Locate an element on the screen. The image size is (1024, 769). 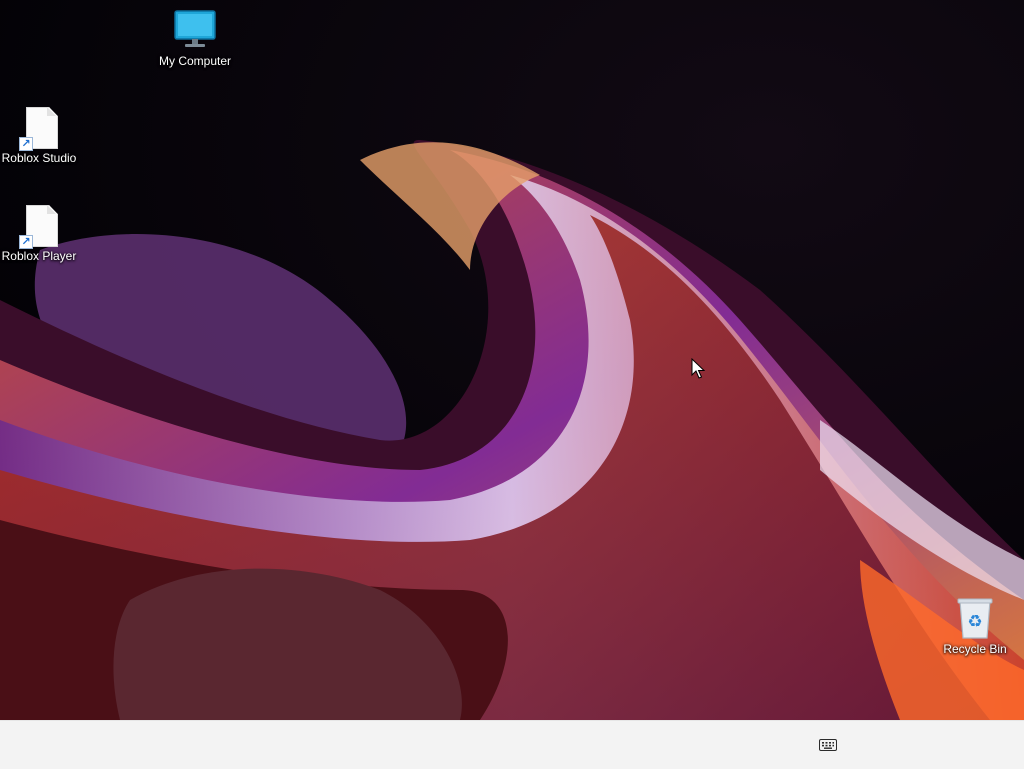
my-computer-label: My Computer is located at coordinates (195, 61).